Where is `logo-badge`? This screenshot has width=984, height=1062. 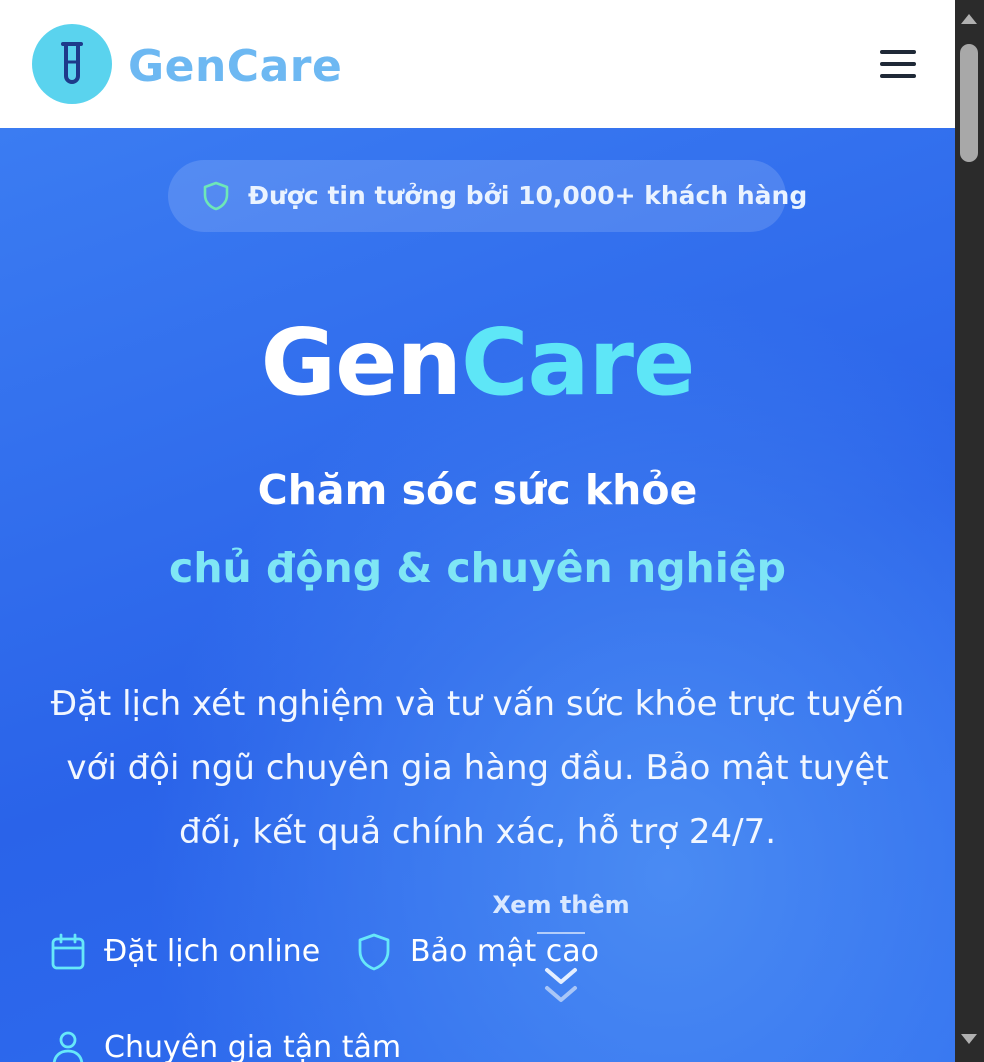
logo-badge is located at coordinates (72, 64).